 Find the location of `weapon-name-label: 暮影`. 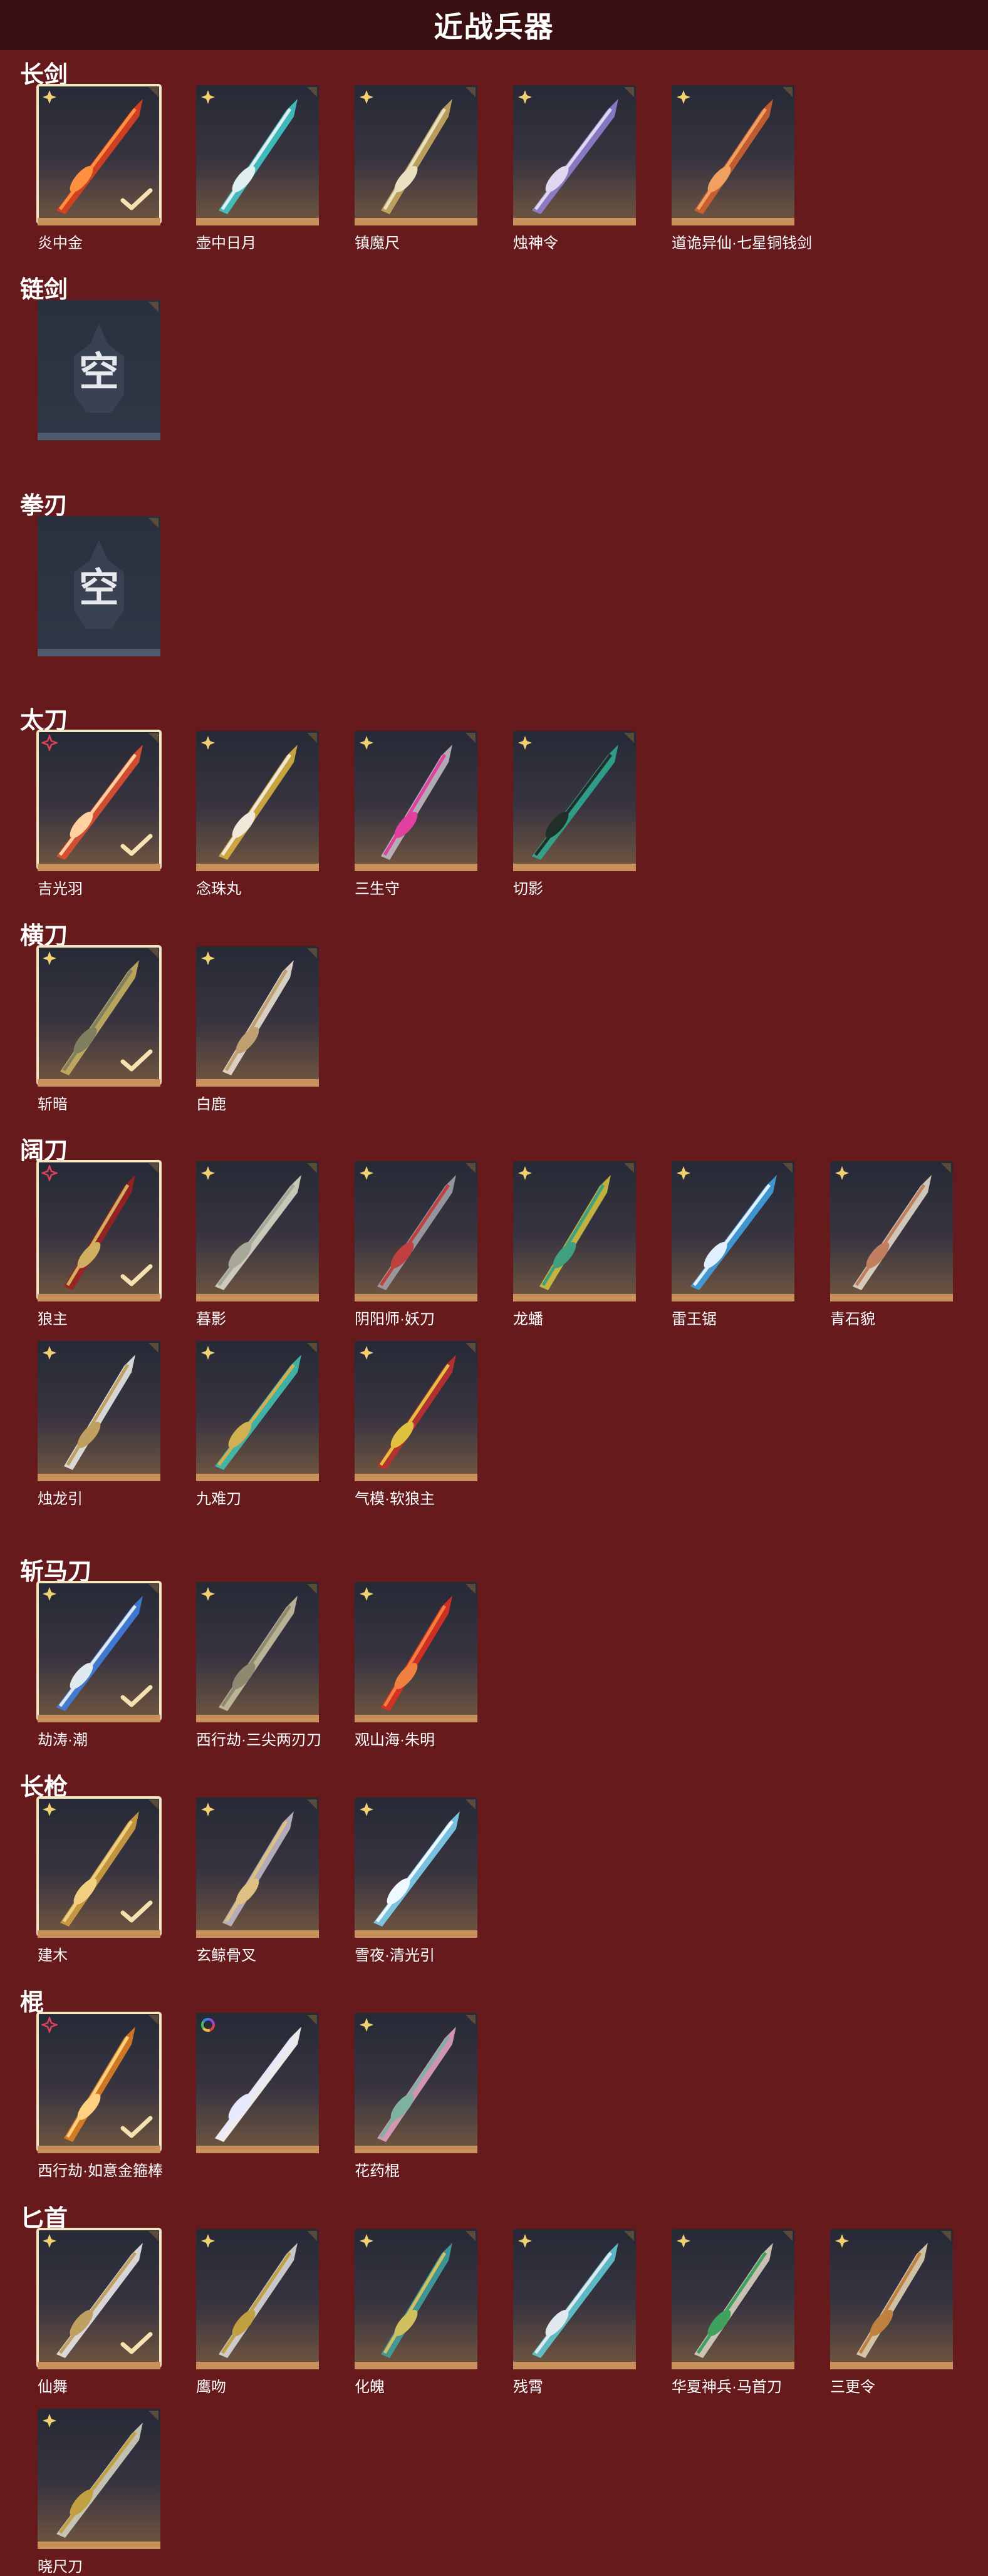

weapon-name-label: 暮影 is located at coordinates (211, 1319).